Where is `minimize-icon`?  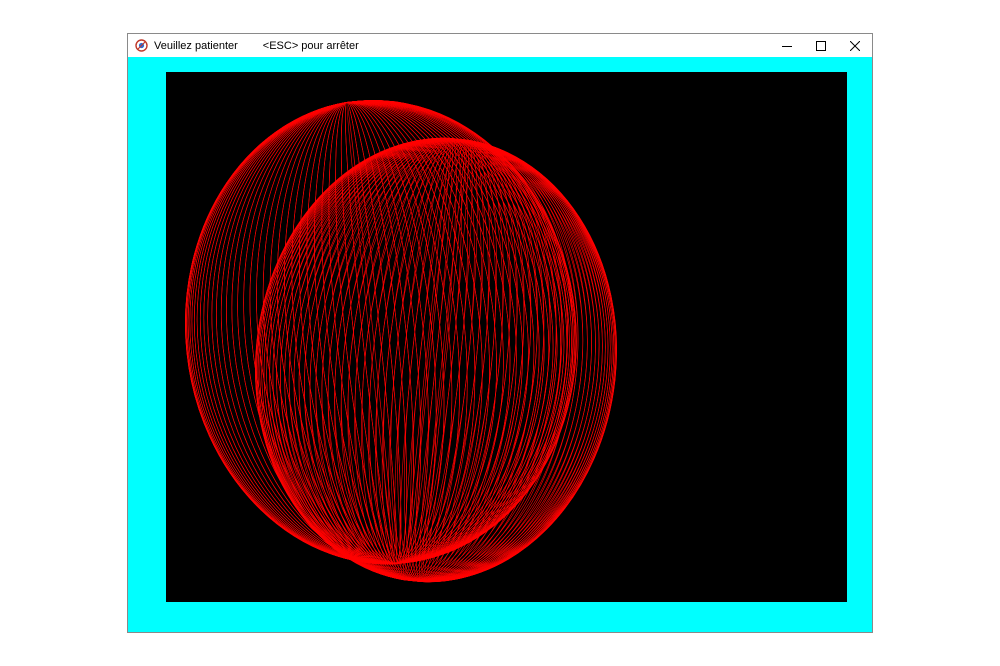 minimize-icon is located at coordinates (787, 46).